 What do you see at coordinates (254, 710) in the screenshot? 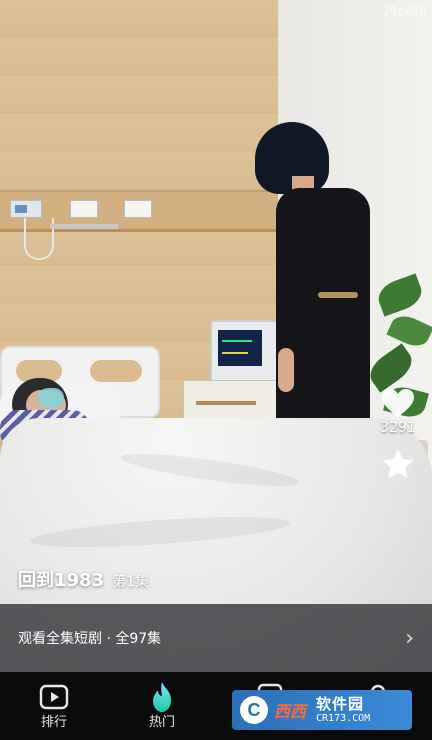
I see `site-logo-mark: C` at bounding box center [254, 710].